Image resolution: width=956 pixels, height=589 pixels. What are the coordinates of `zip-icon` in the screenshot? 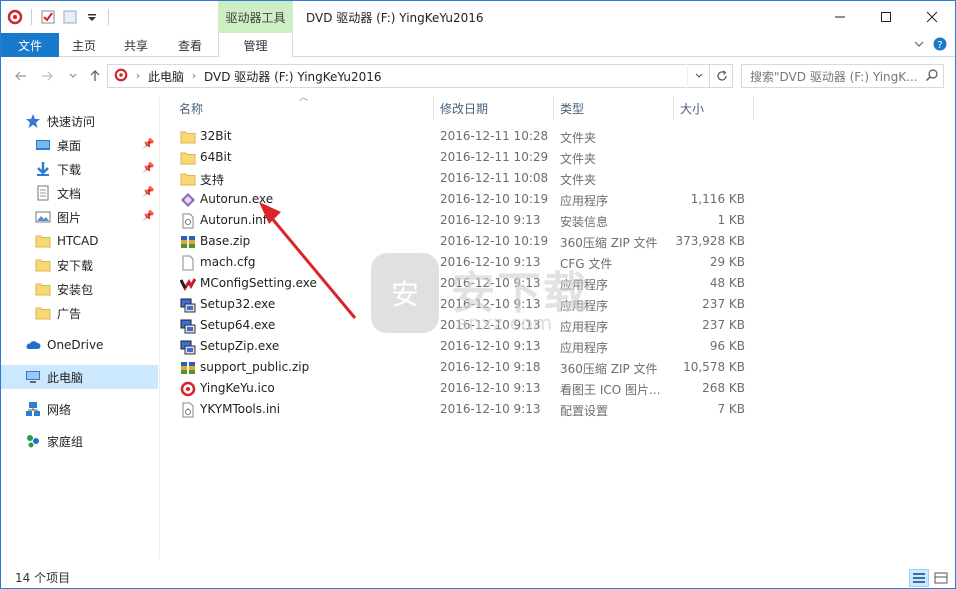 It's located at (188, 242).